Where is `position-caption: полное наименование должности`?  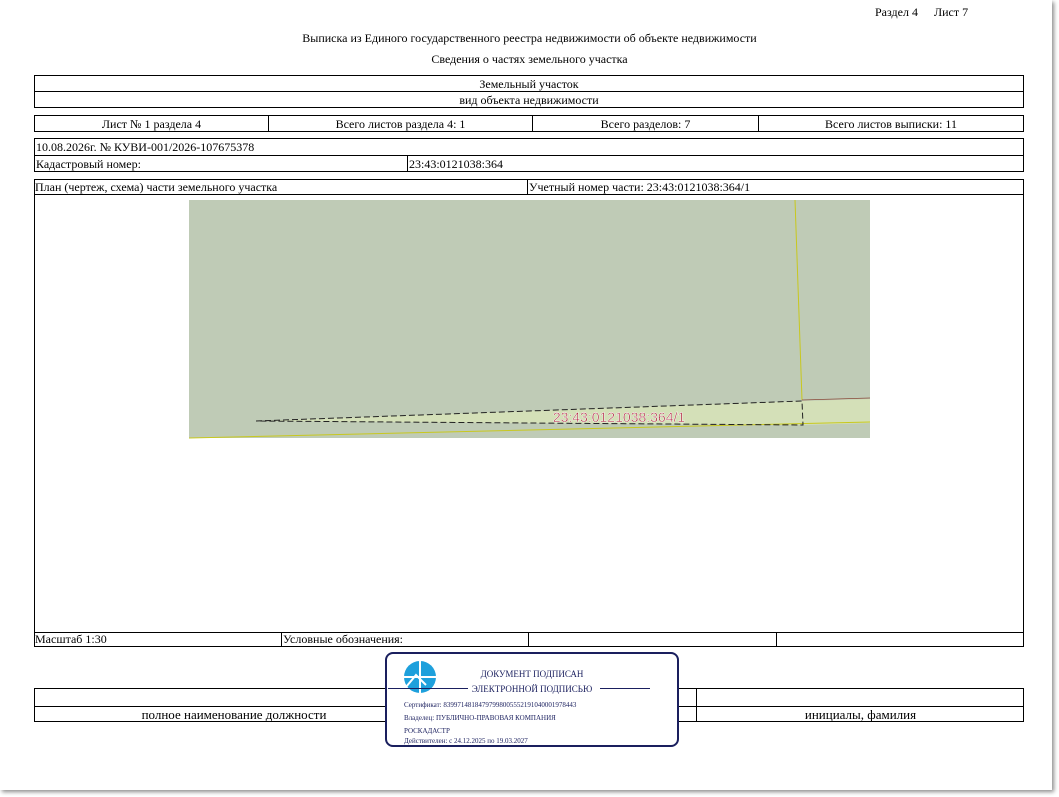
position-caption: полное наименование должности is located at coordinates (234, 714).